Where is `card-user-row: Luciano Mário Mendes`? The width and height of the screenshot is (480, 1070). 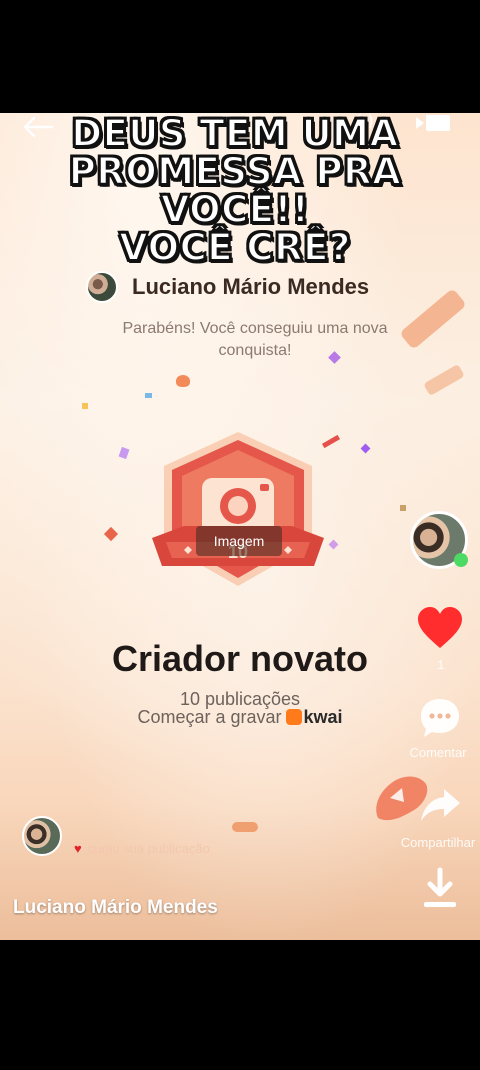
card-user-row: Luciano Mário Mendes is located at coordinates (227, 287).